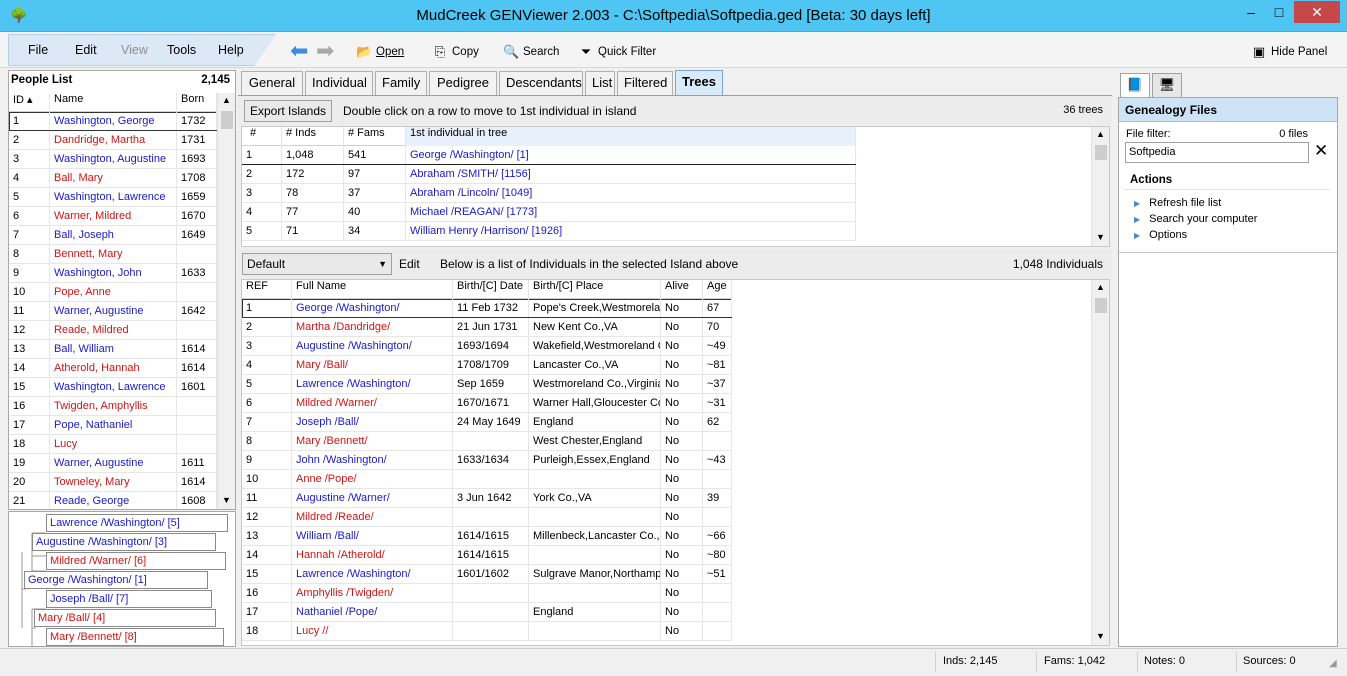 This screenshot has height=676, width=1347. Describe the element at coordinates (549, 155) in the screenshot. I see `island-row: 1 1,048 541 George /Washington/ [1]` at that location.